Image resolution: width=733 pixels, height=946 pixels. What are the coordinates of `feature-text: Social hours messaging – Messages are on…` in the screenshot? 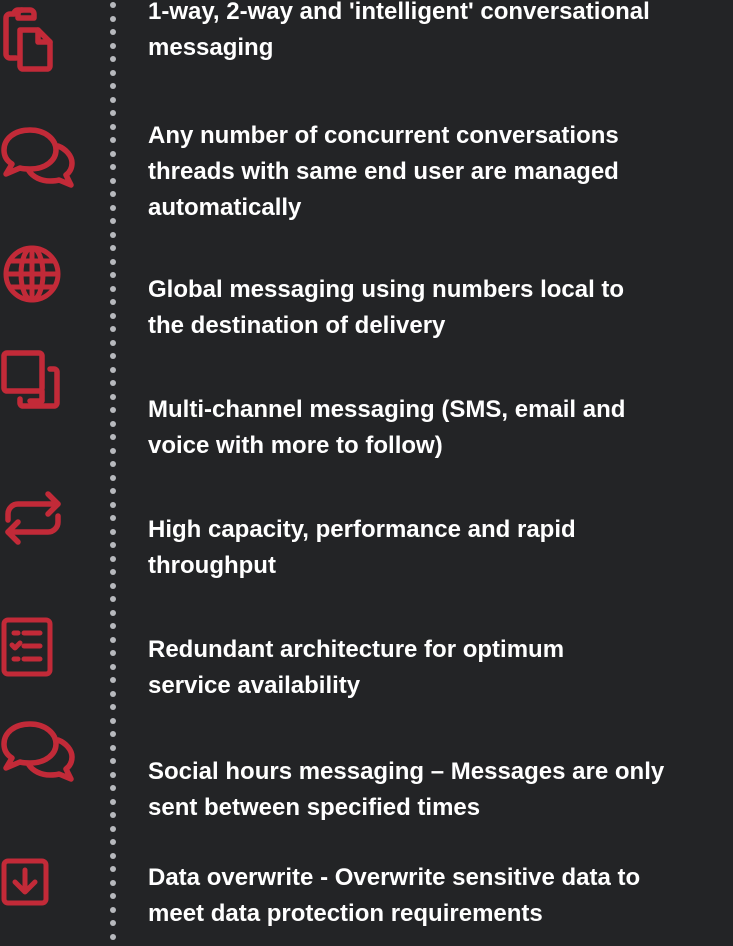 It's located at (406, 789).